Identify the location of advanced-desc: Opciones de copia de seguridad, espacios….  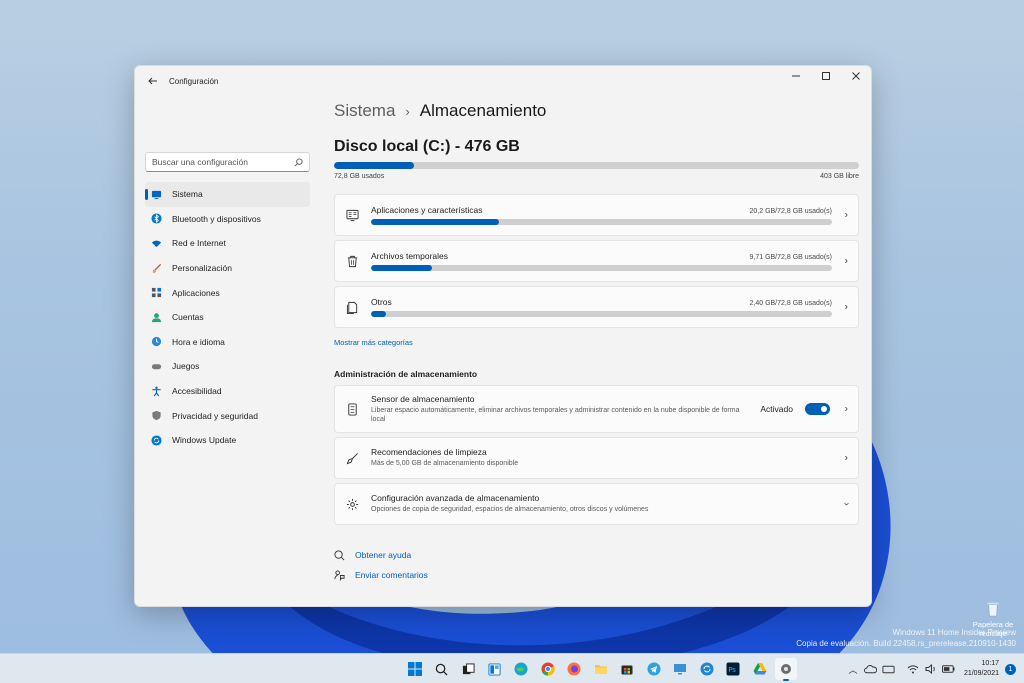
(510, 510).